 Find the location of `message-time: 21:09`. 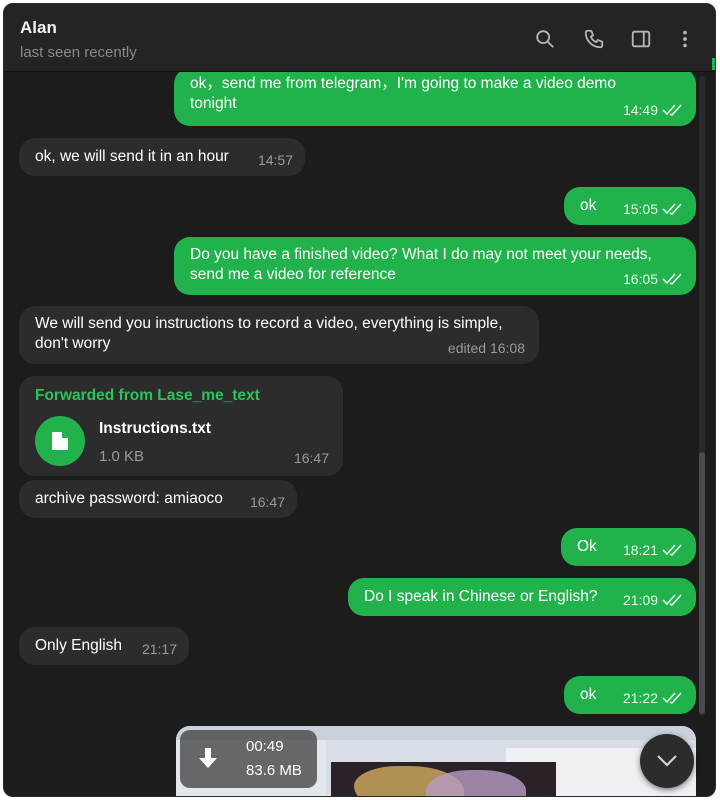

message-time: 21:09 is located at coordinates (640, 600).